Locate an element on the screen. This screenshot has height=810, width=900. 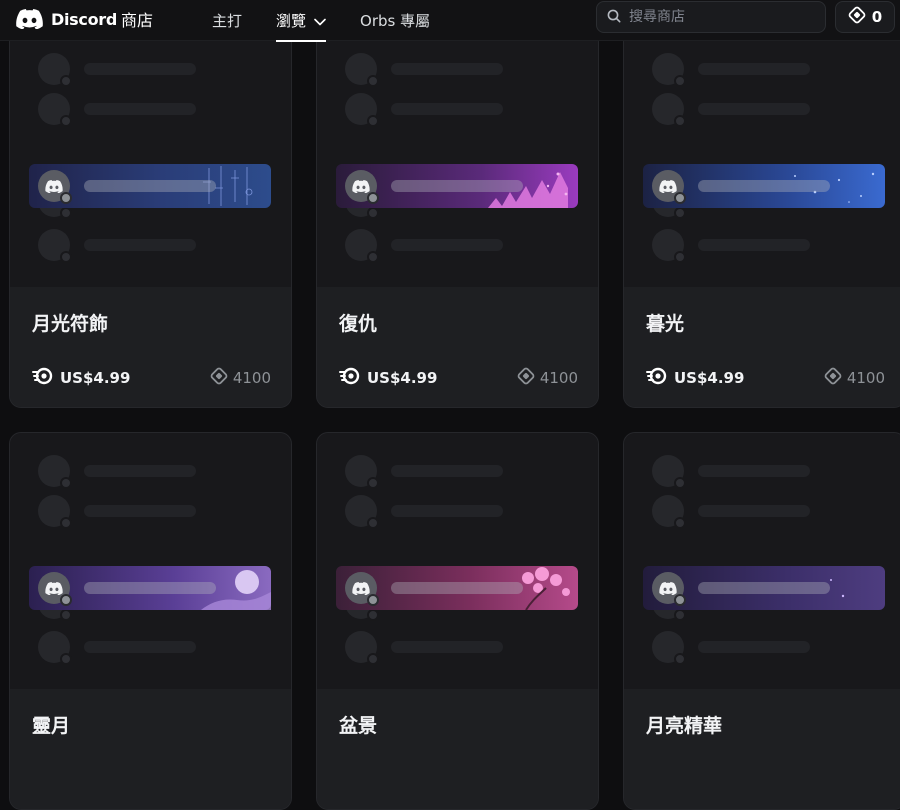
product-card: 復仇 US$4.99 4100 is located at coordinates (457, 219).